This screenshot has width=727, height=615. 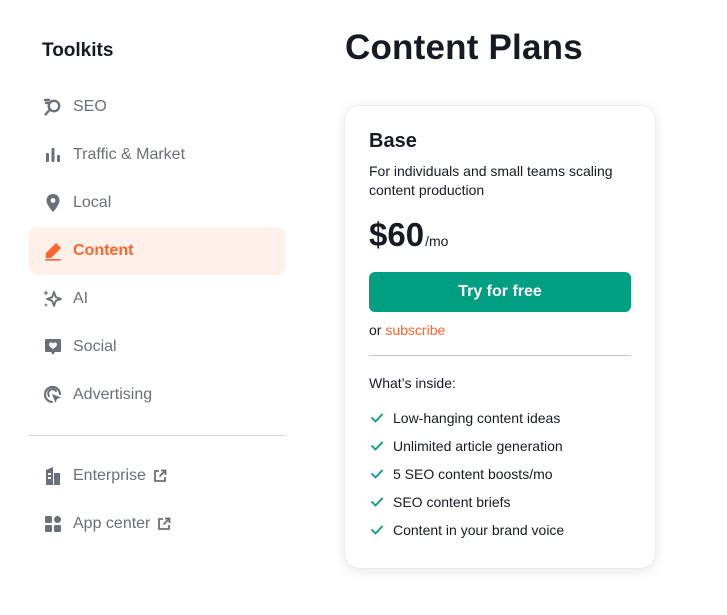 I want to click on map-pin-icon, so click(x=53, y=203).